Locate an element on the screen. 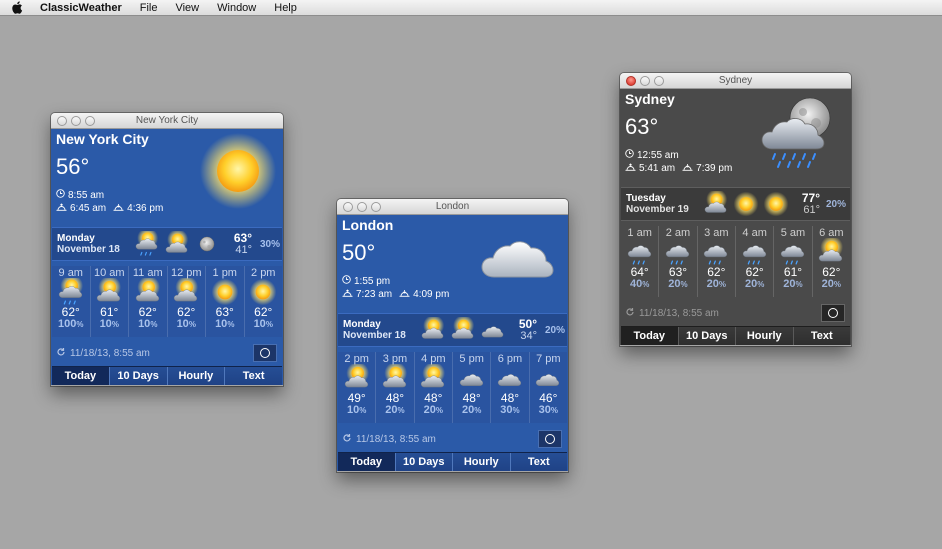 The image size is (942, 549). local-time-value: 1:55 pm is located at coordinates (372, 281).